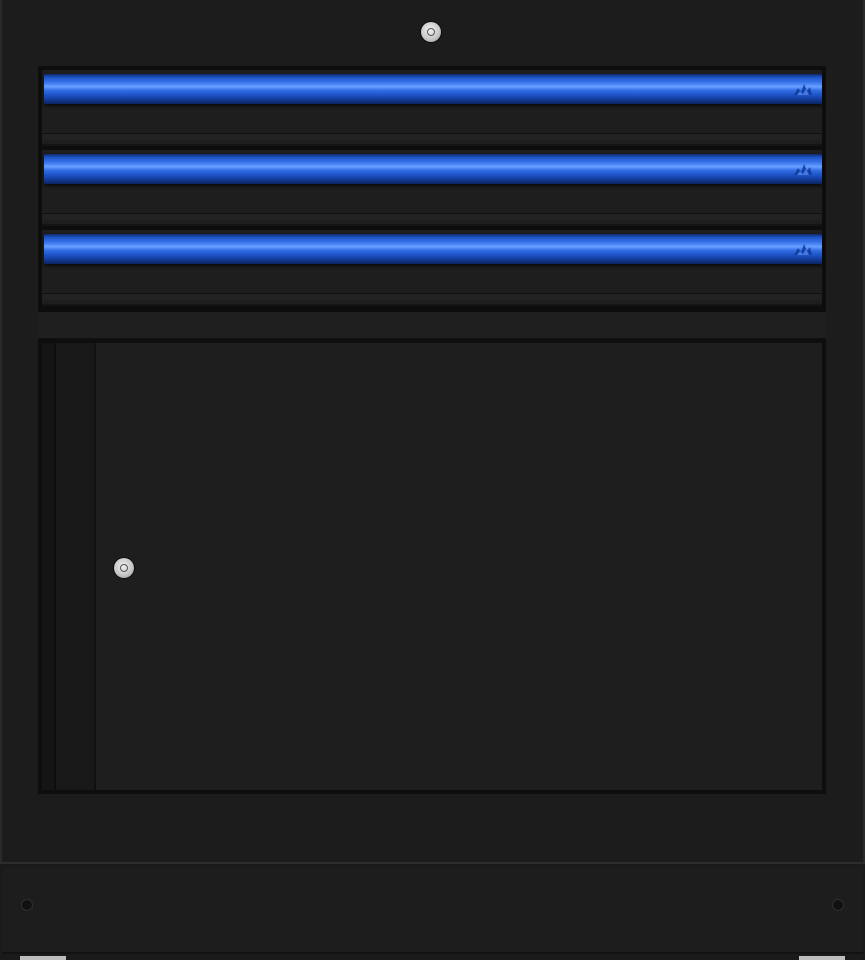 The image size is (865, 960). I want to click on door-hinge-strip, so click(48, 566).